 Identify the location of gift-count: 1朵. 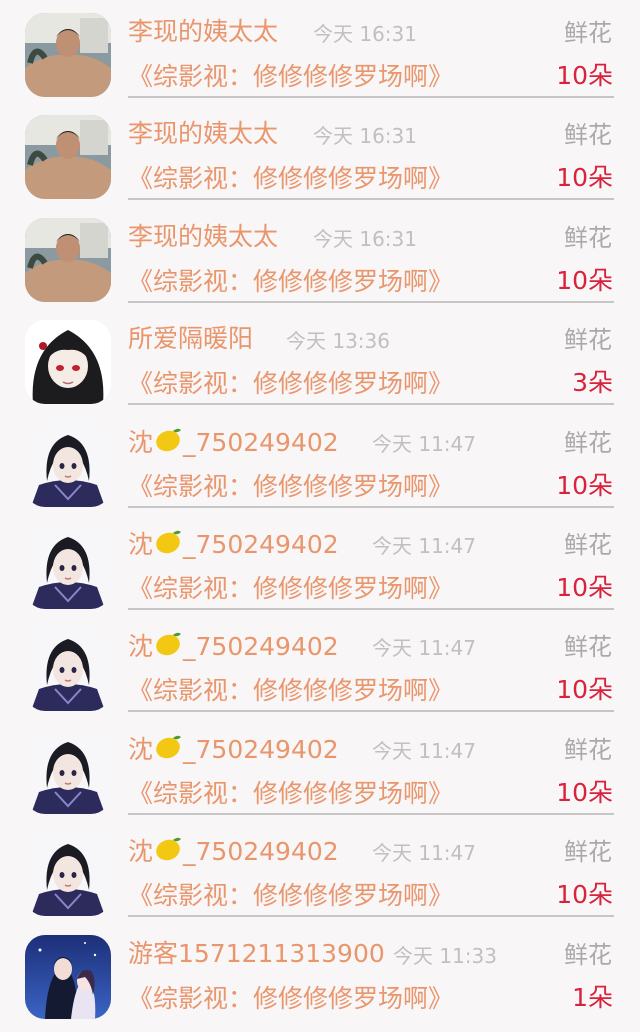
(592, 997).